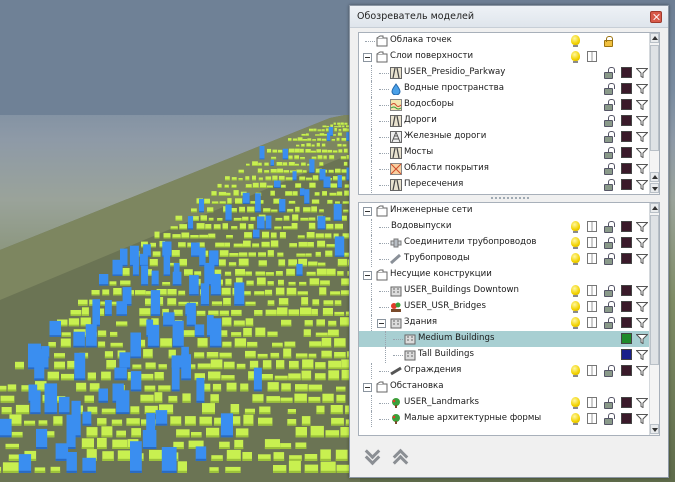 This screenshot has width=675, height=482. Describe the element at coordinates (505, 339) in the screenshot. I see `tree-row: Medium Buildings` at that location.